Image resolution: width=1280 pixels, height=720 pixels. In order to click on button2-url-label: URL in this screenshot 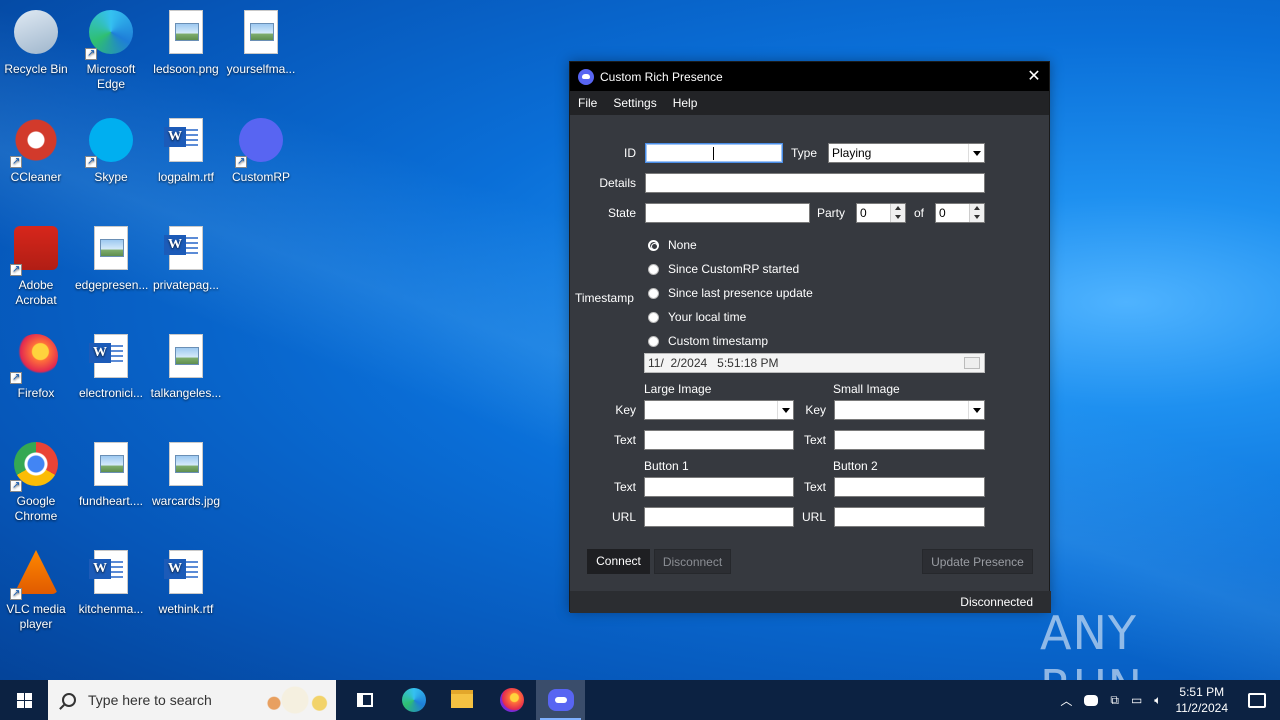, I will do `click(813, 517)`.